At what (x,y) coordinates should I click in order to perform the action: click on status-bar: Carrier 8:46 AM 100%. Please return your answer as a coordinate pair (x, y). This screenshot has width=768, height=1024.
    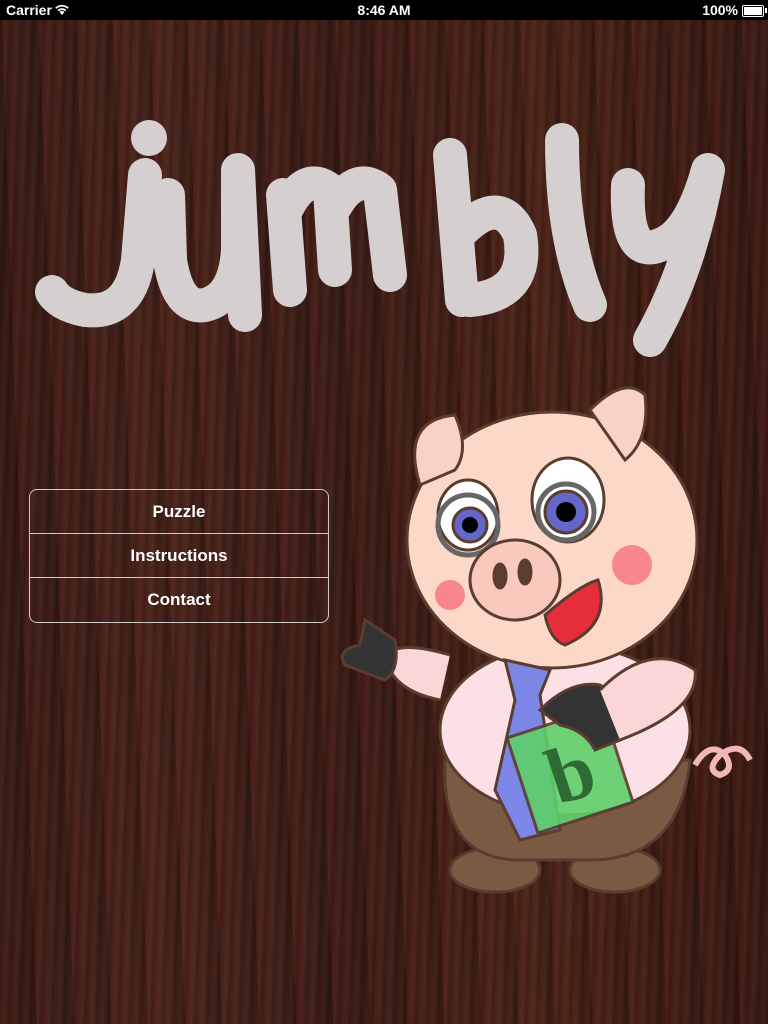
    Looking at the image, I should click on (384, 10).